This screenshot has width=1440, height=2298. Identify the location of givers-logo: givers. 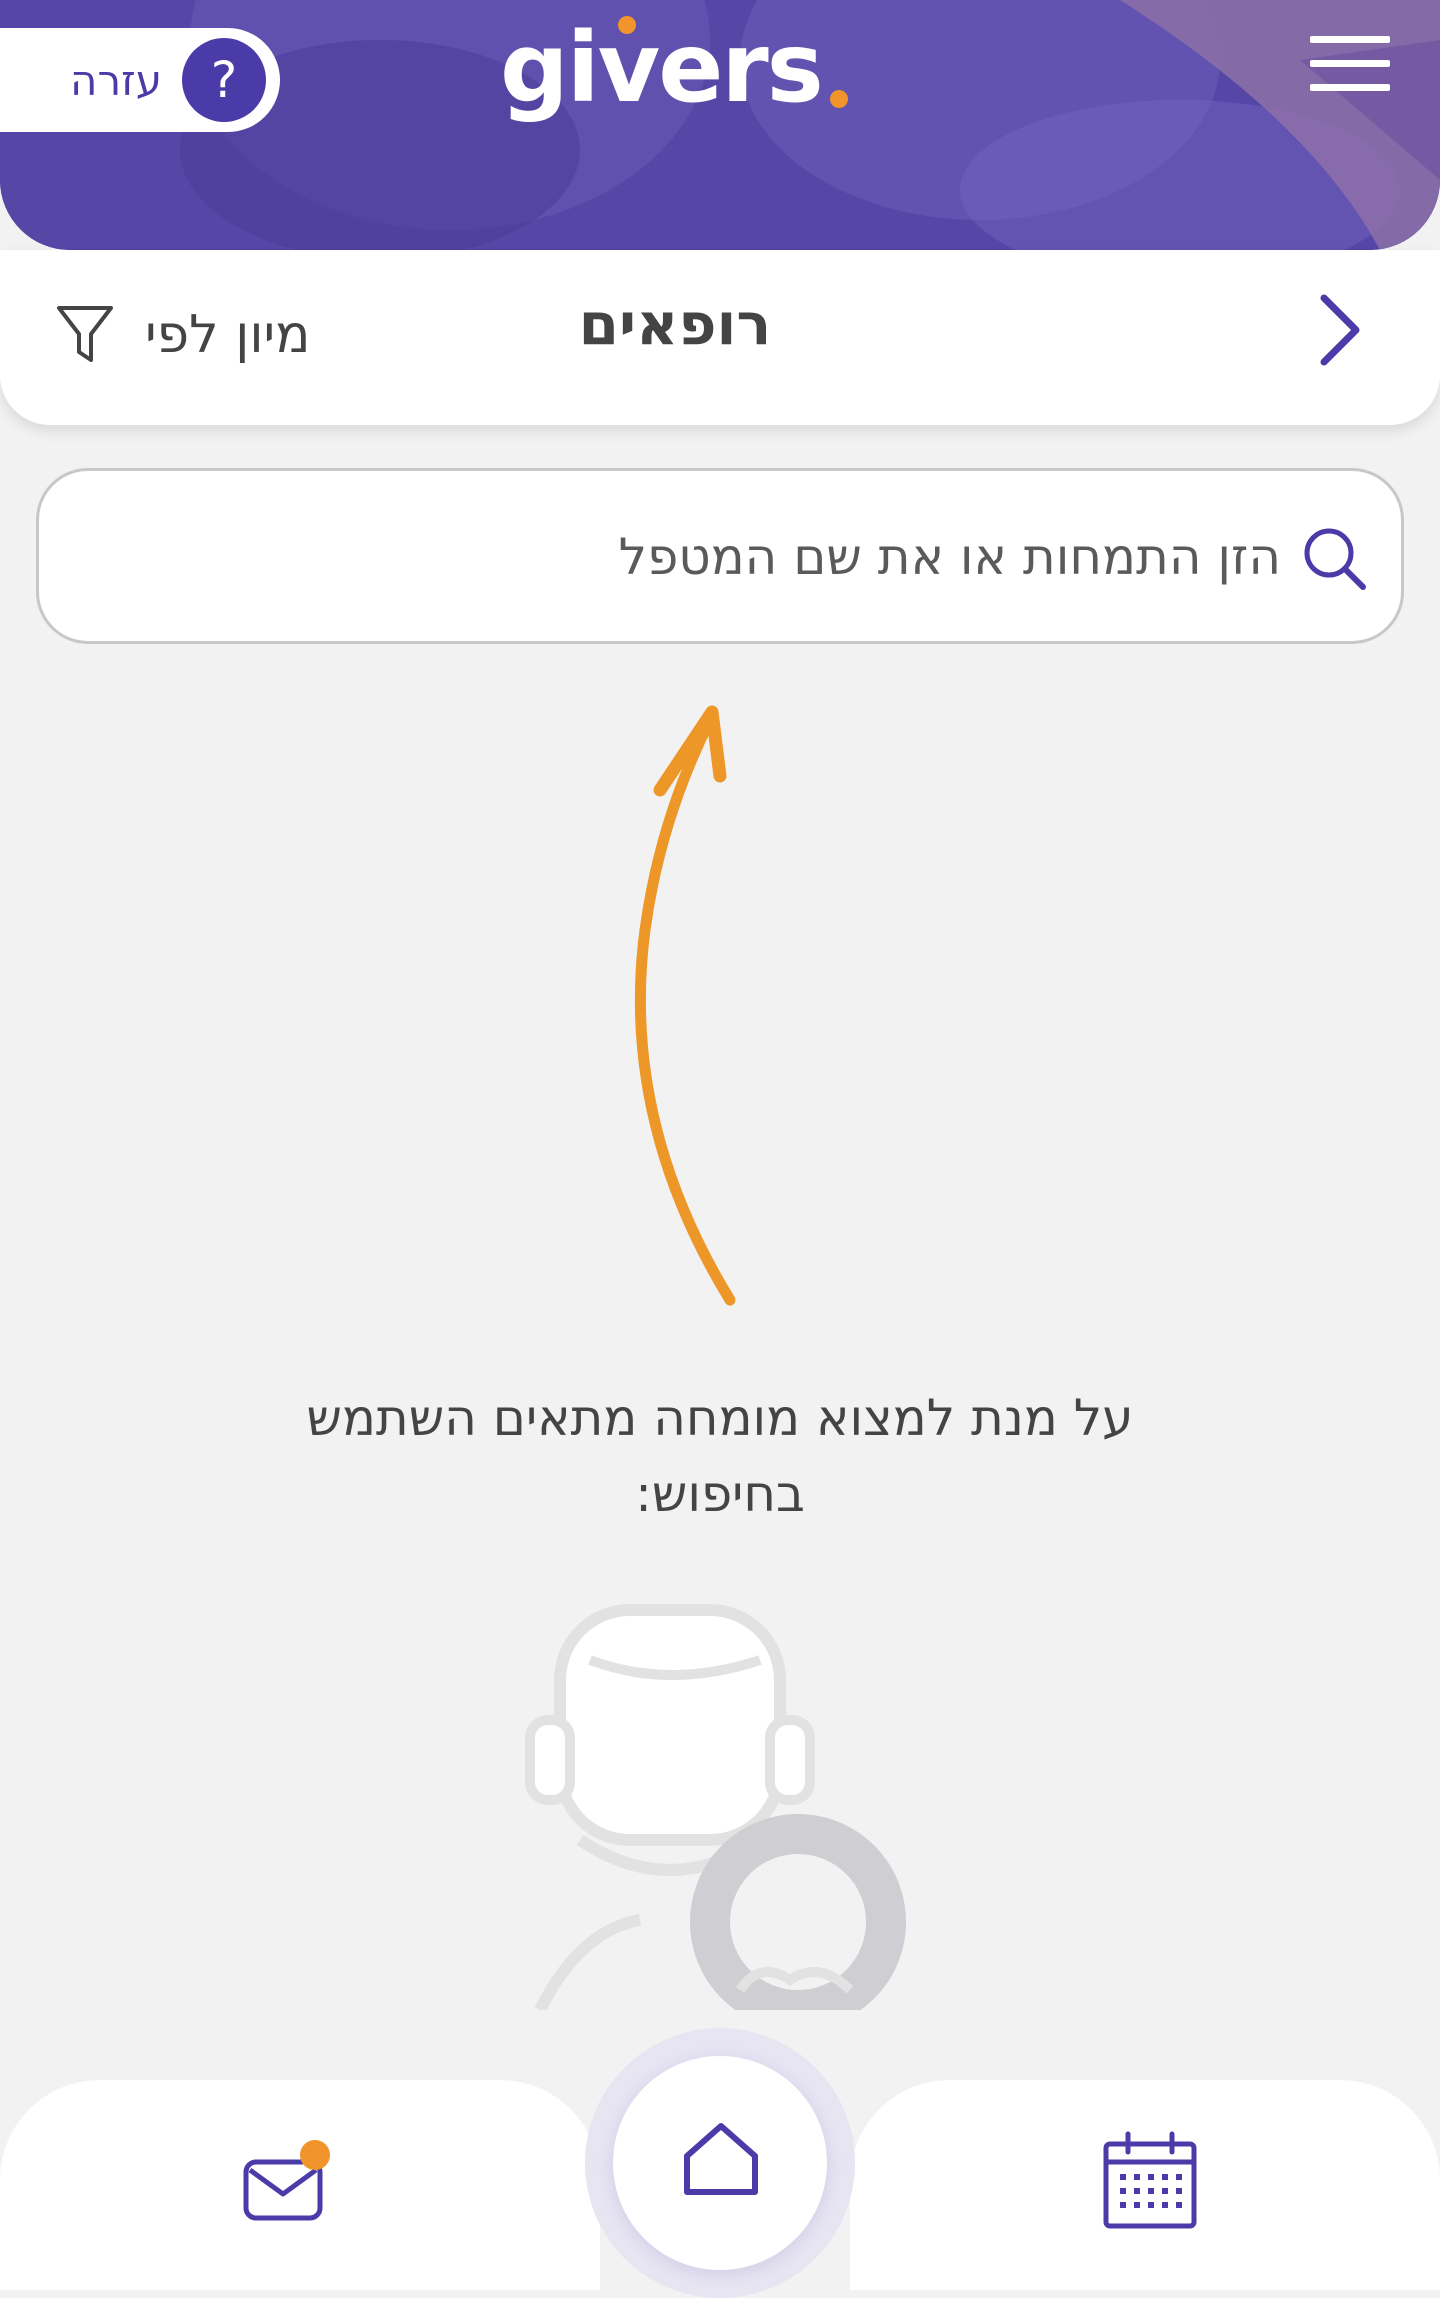
(680, 68).